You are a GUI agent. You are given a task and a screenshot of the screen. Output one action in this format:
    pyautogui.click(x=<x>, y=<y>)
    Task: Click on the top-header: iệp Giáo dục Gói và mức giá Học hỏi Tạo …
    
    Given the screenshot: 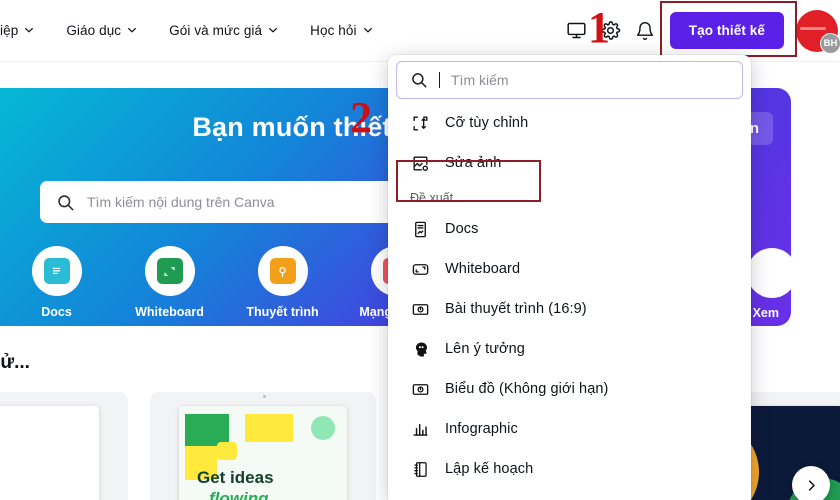 What is the action you would take?
    pyautogui.click(x=420, y=31)
    